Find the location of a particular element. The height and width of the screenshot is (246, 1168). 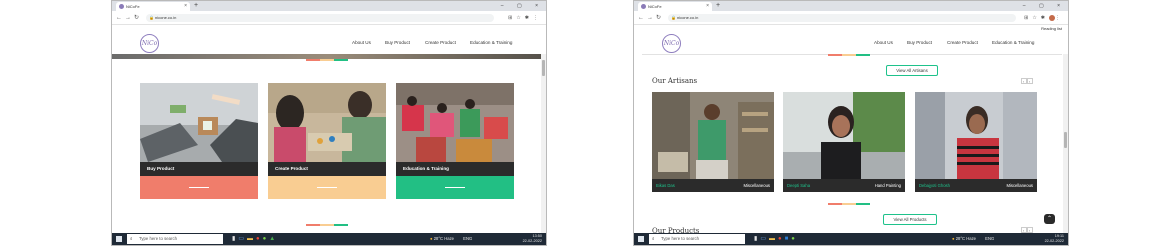

artisan-info-bar: Debajyoti Ghosh Miscellaneous is located at coordinates (976, 185).